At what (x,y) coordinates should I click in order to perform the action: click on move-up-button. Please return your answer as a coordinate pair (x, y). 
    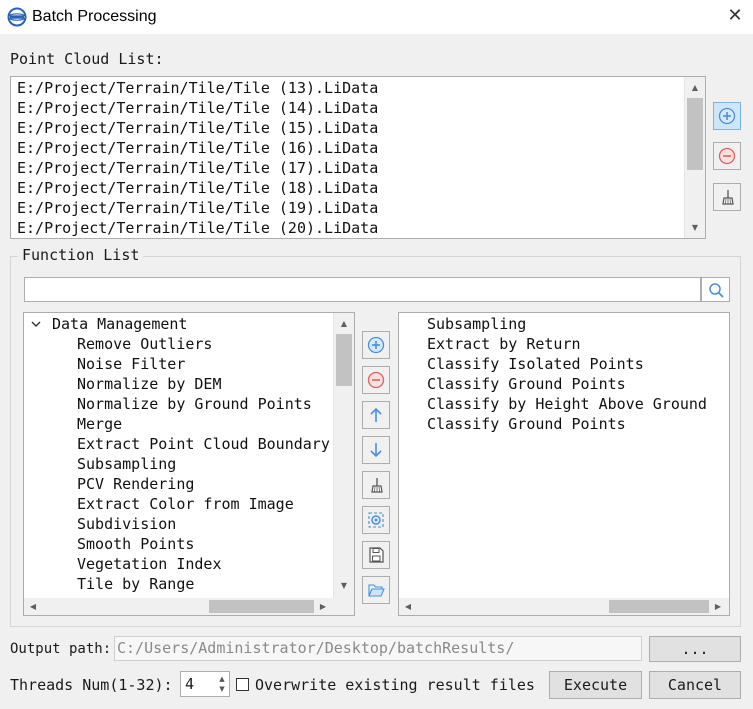
    Looking at the image, I should click on (376, 415).